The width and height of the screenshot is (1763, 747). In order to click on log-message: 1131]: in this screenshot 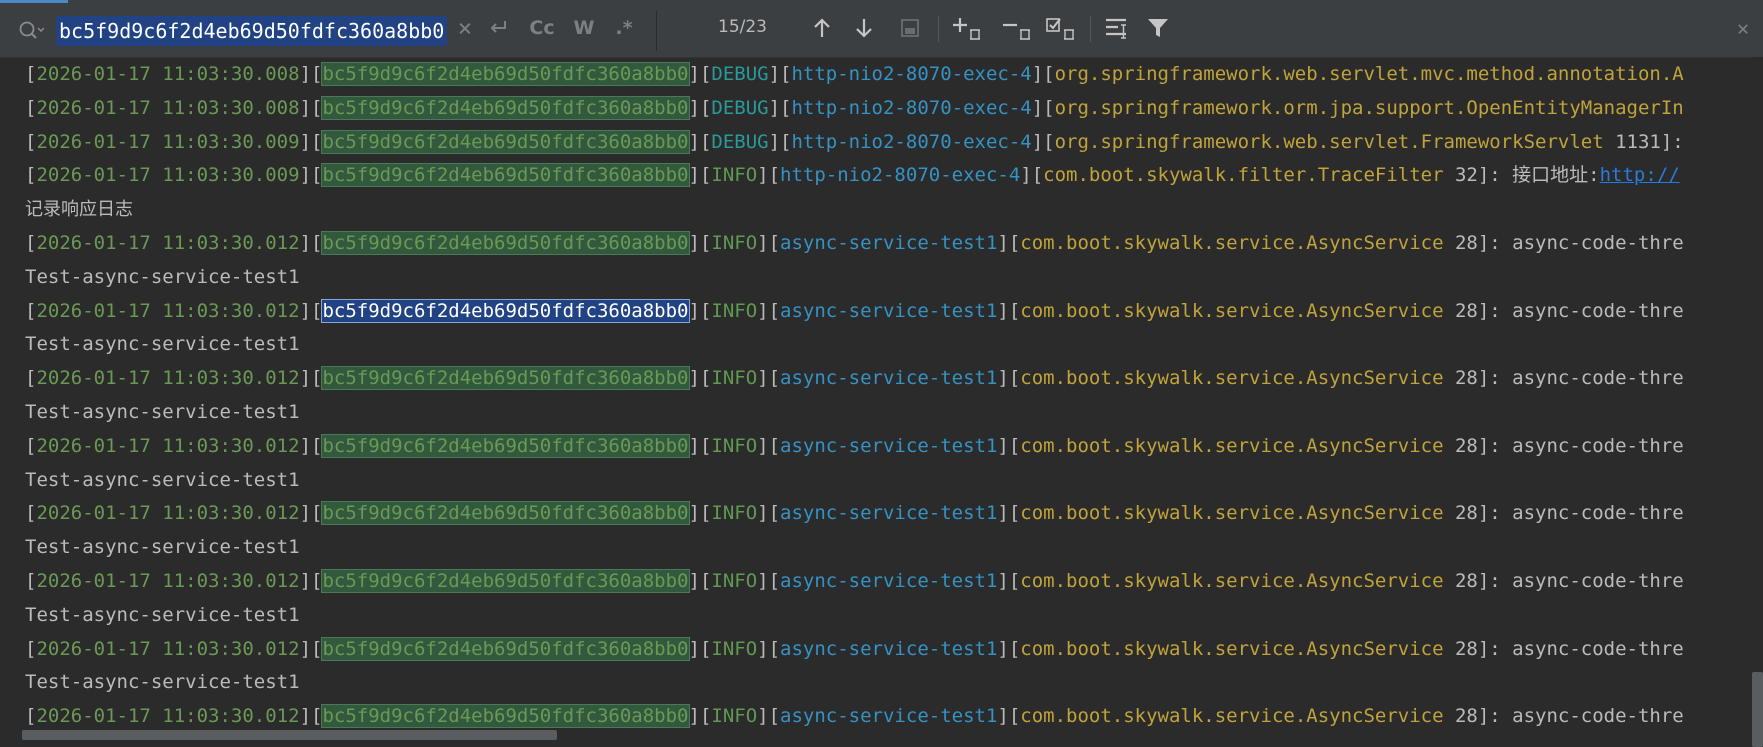, I will do `click(1643, 141)`.